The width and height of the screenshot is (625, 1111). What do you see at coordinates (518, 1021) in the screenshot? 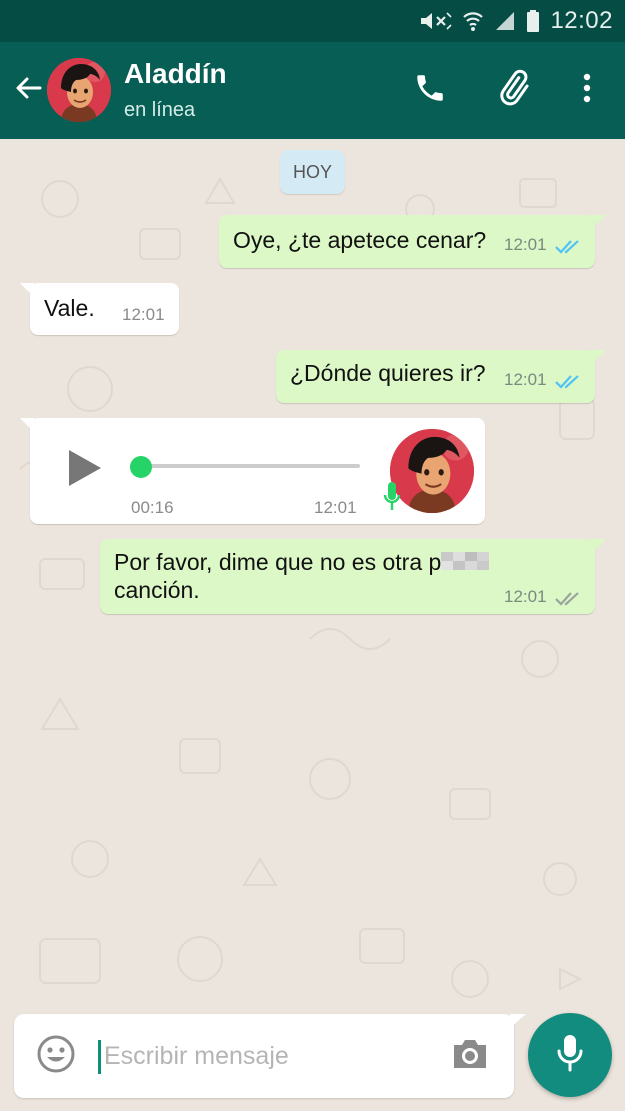
I see `composer-tail` at bounding box center [518, 1021].